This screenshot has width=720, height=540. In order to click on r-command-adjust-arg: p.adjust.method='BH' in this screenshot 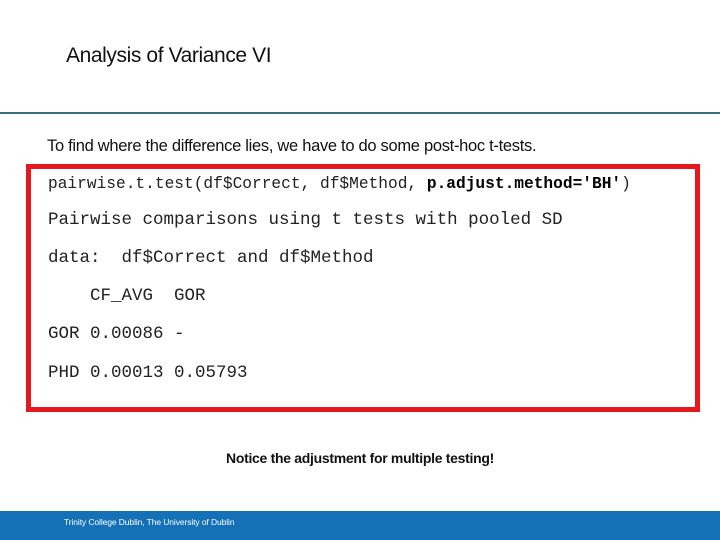, I will do `click(524, 184)`.